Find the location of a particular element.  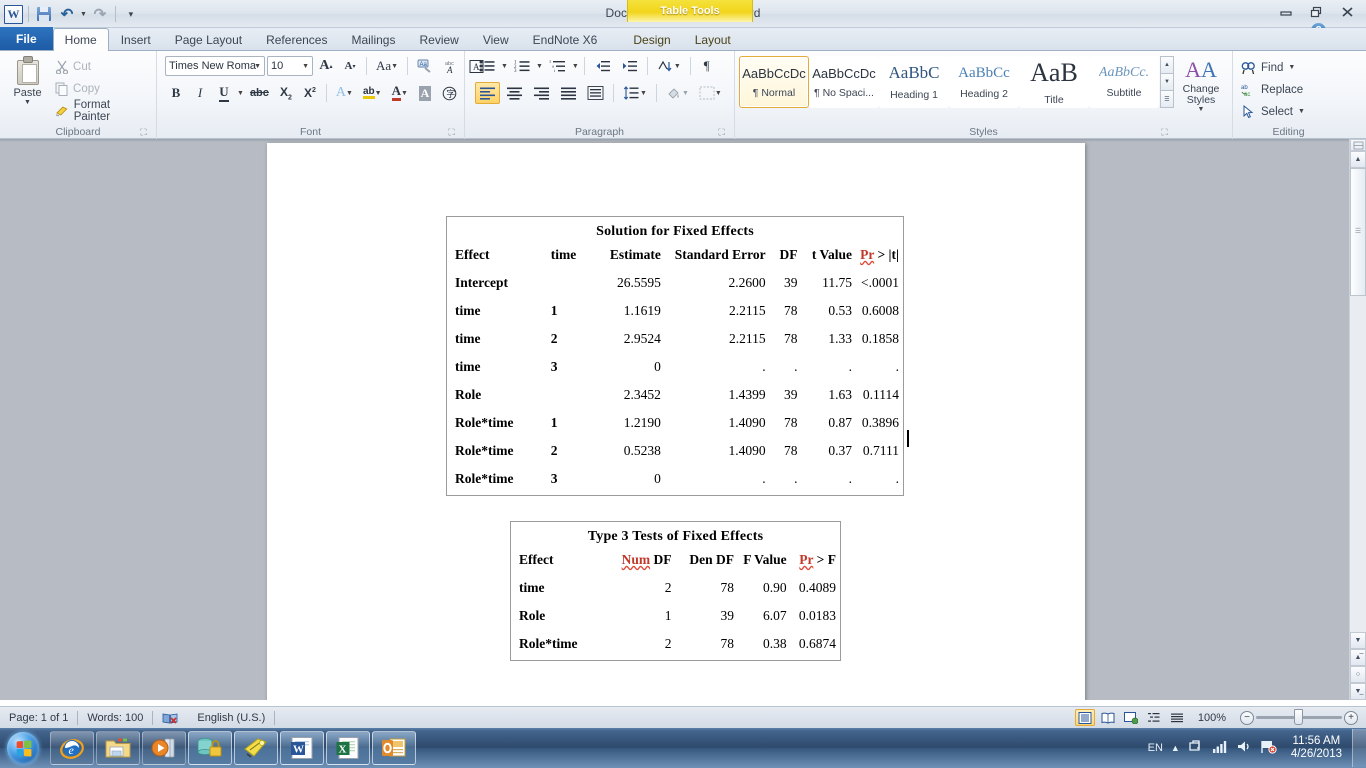

styles-gallery-scrollbar: ▲ ▼ ☰ is located at coordinates (1167, 82).